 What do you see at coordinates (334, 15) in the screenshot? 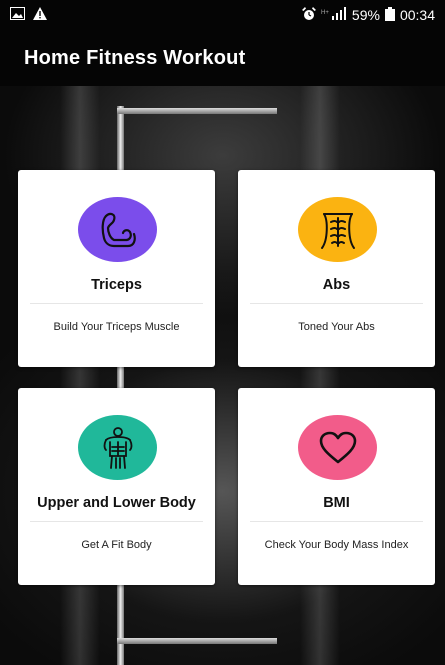
I see `signal-icon: H+` at bounding box center [334, 15].